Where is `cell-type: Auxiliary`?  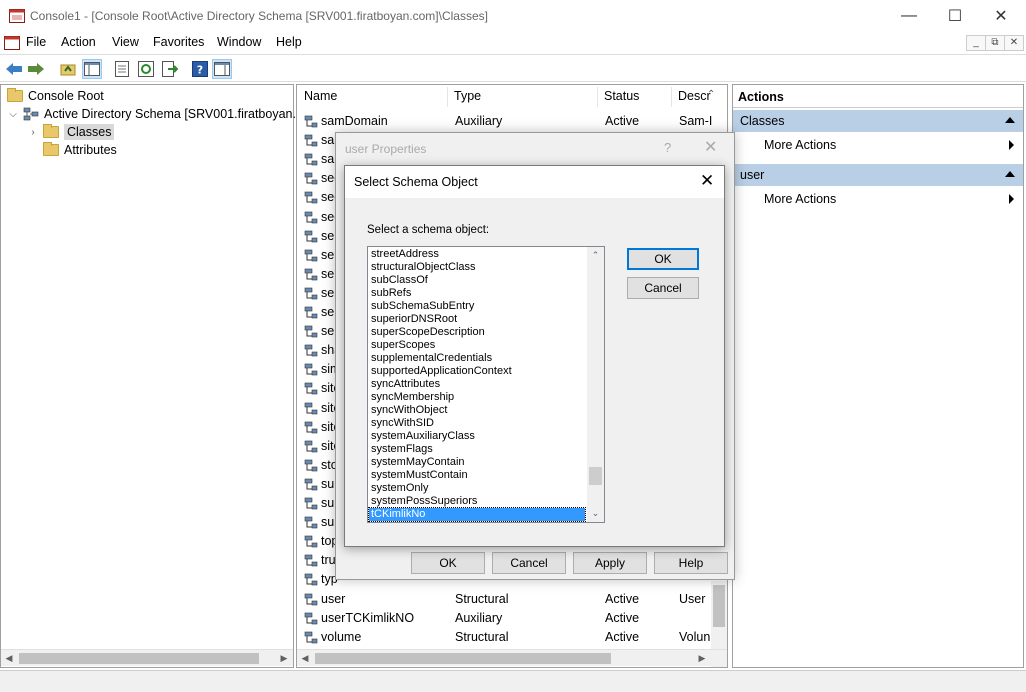
cell-type: Auxiliary is located at coordinates (479, 121).